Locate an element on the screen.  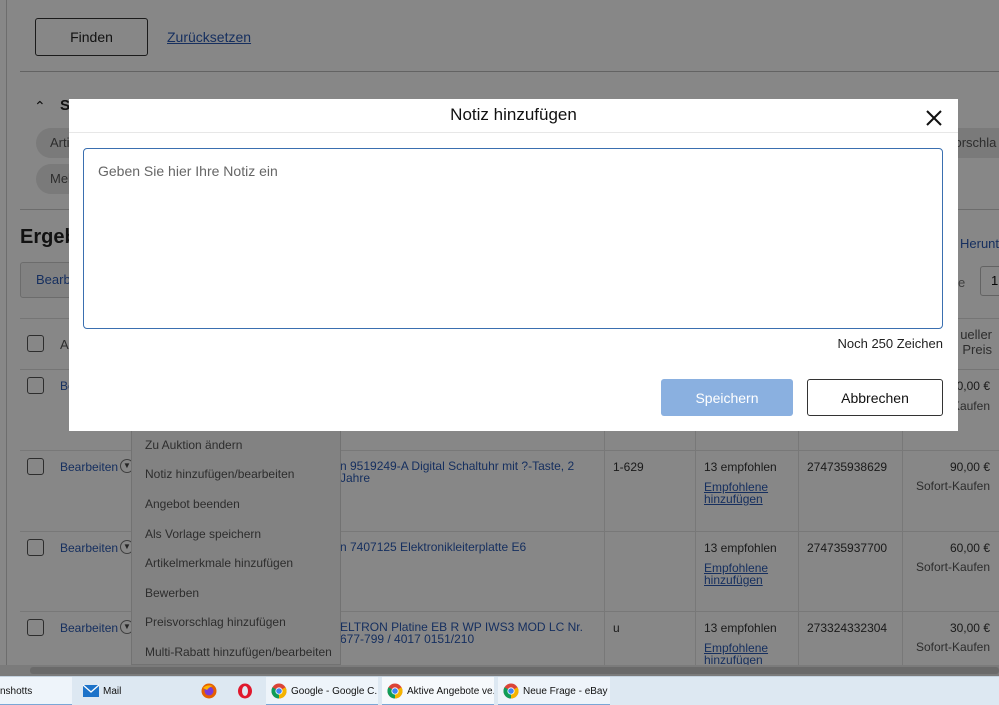
opera-icon is located at coordinates (245, 691).